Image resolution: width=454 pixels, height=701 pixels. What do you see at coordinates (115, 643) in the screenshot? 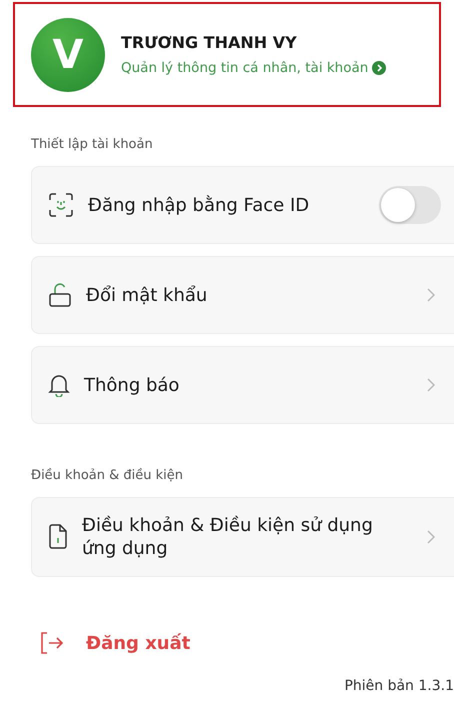
I see `logout-button: Đăng xuất` at bounding box center [115, 643].